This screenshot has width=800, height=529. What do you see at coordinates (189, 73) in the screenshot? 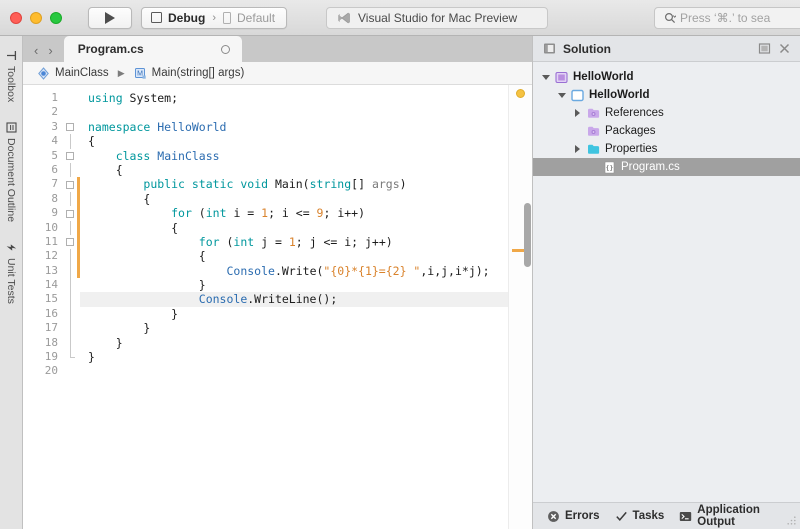
I see `breadcrumb-item-method: M Main(string[] args)` at bounding box center [189, 73].